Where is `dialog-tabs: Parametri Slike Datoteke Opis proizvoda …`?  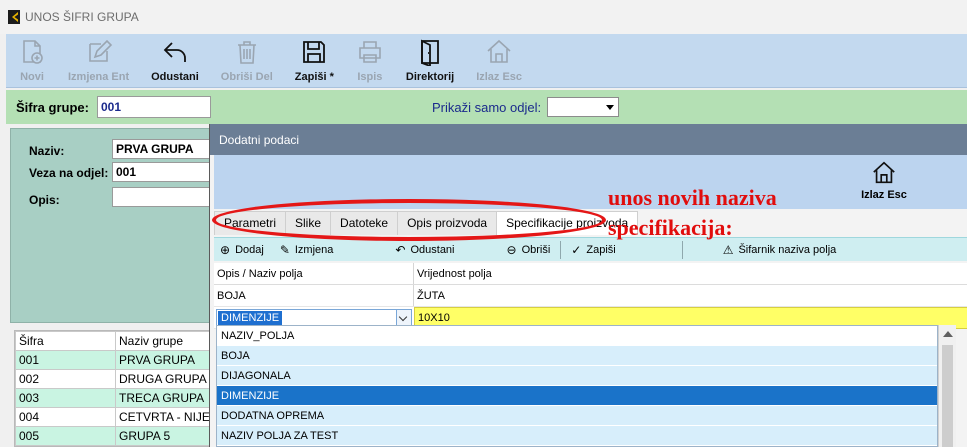 dialog-tabs: Parametri Slike Datoteke Opis proizvoda … is located at coordinates (426, 223).